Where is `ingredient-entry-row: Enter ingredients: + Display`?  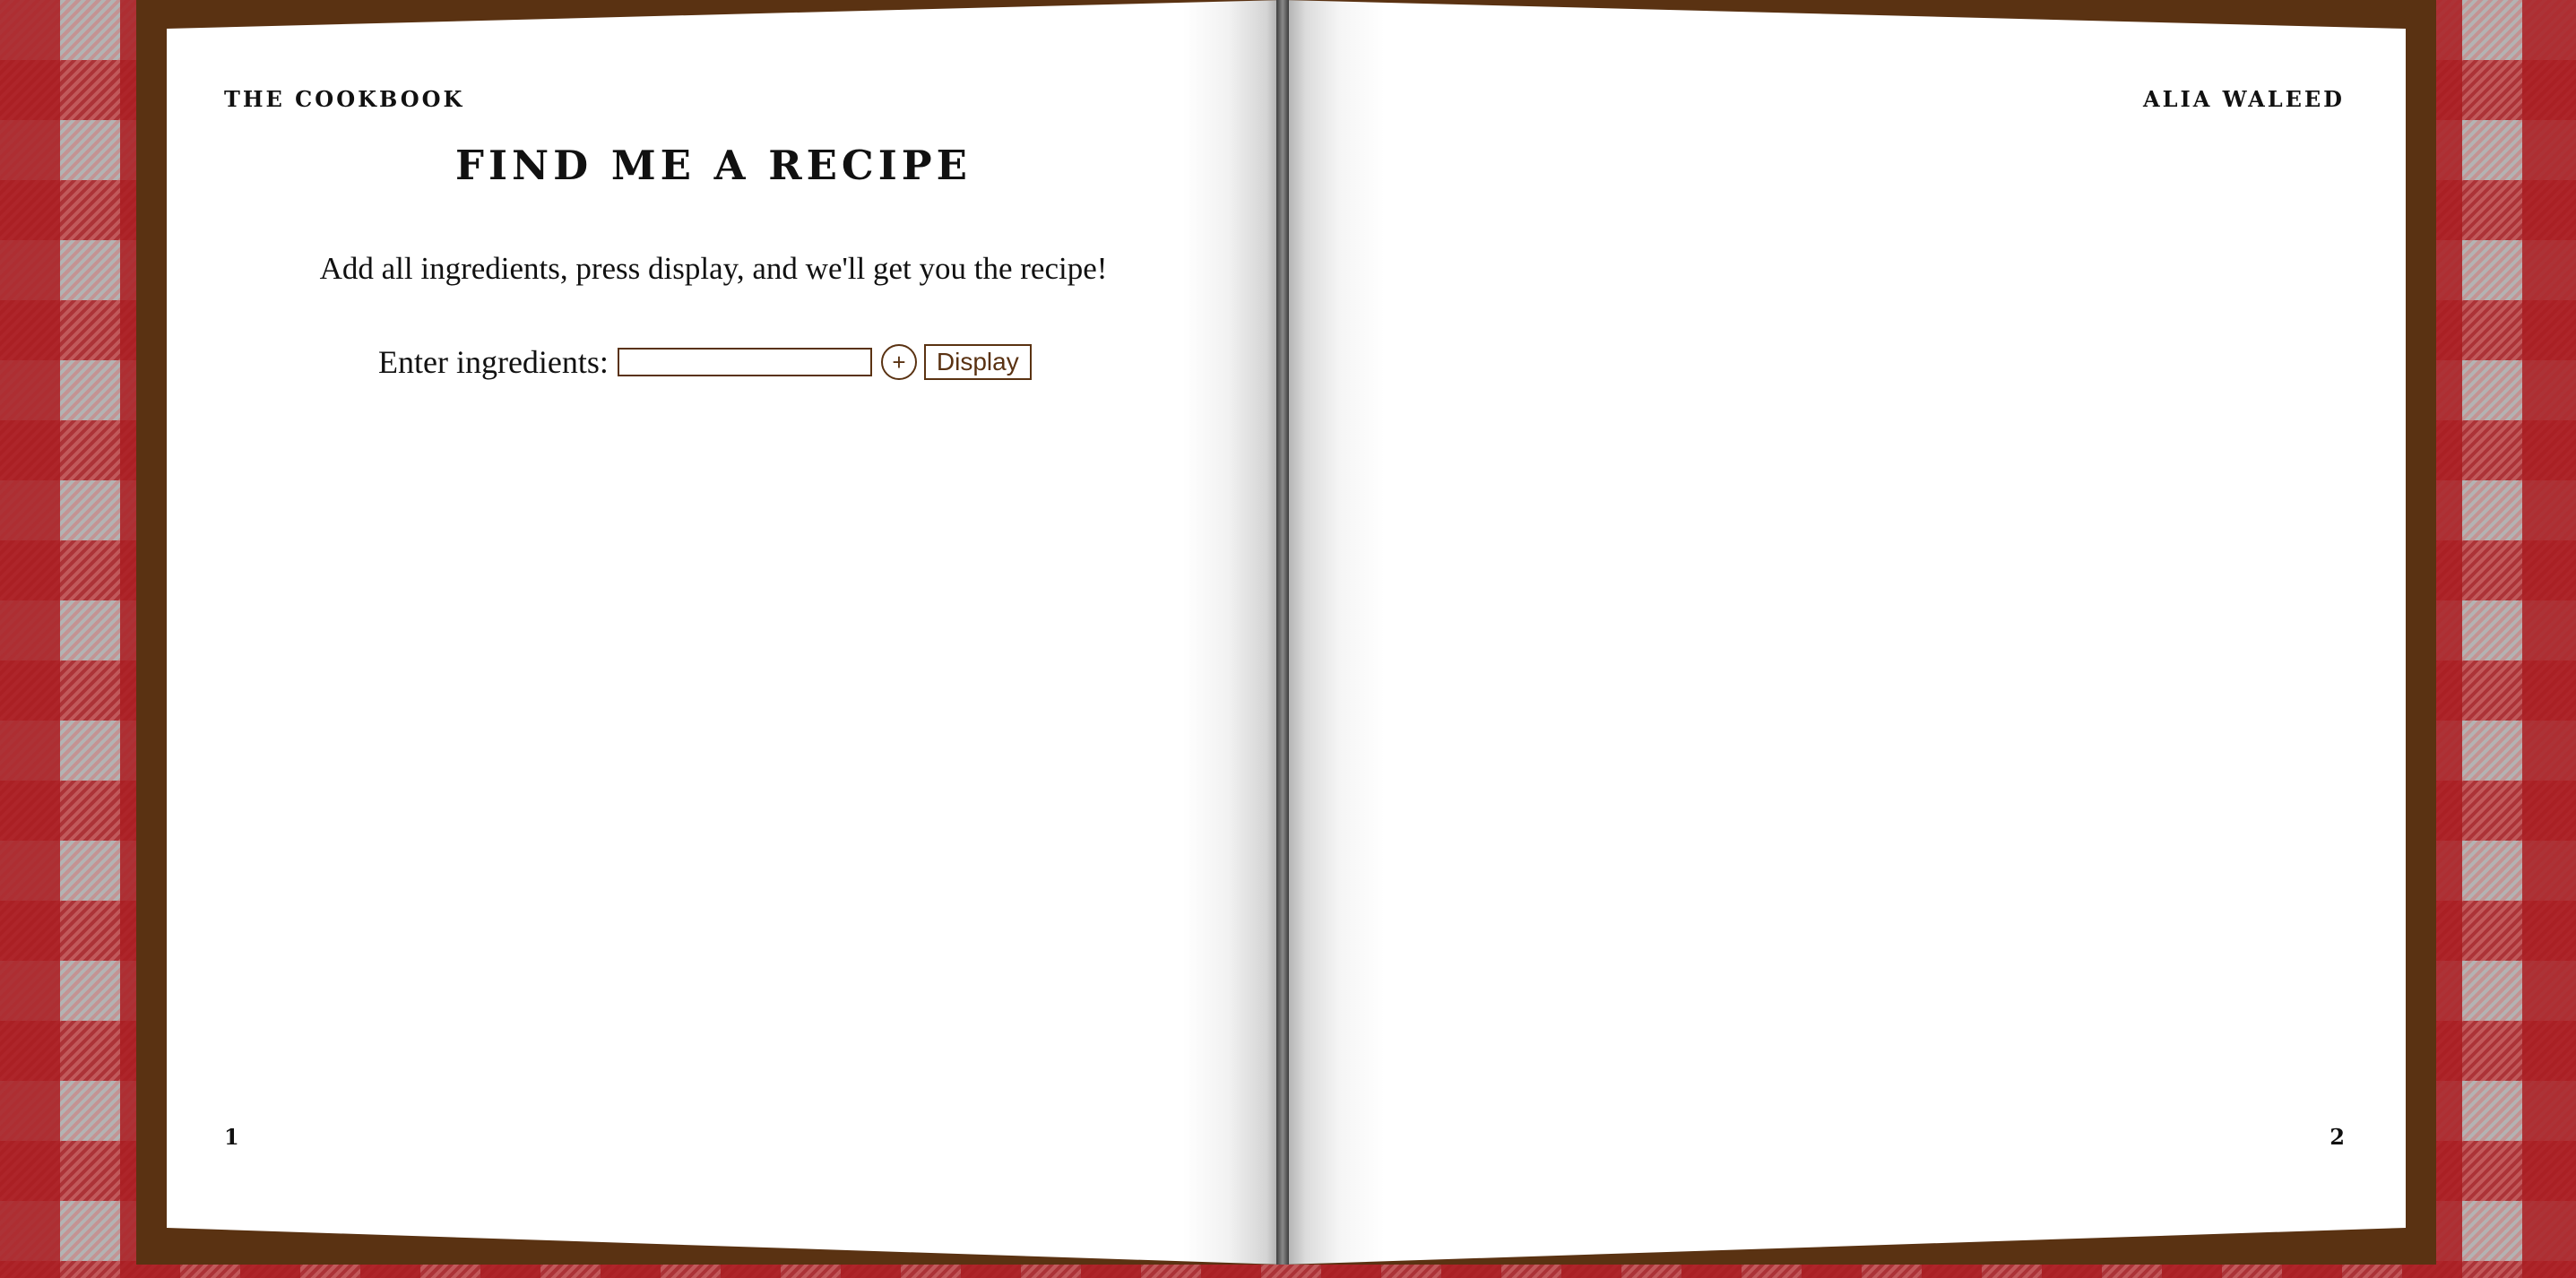
ingredient-entry-row: Enter ingredients: + Display is located at coordinates (705, 362).